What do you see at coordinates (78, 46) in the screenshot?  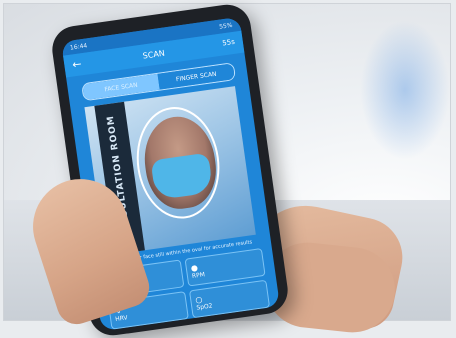 I see `status-time: 16:44` at bounding box center [78, 46].